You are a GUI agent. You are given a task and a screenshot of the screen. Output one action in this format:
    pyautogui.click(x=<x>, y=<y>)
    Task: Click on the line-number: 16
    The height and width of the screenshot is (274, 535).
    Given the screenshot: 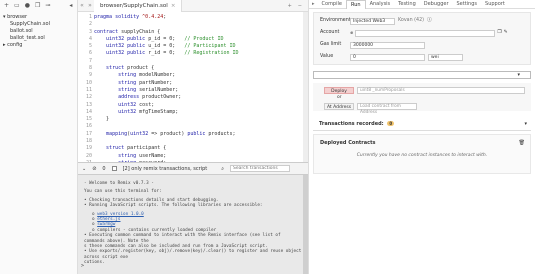 What is the action you would take?
    pyautogui.click(x=88, y=126)
    